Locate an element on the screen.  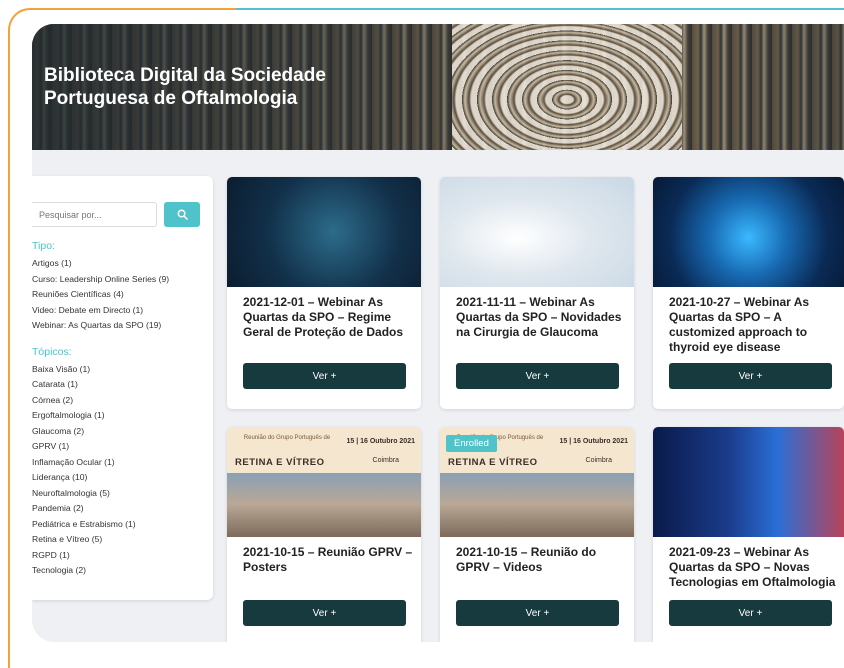
enrolled-badge: Enrolled is located at coordinates (471, 443).